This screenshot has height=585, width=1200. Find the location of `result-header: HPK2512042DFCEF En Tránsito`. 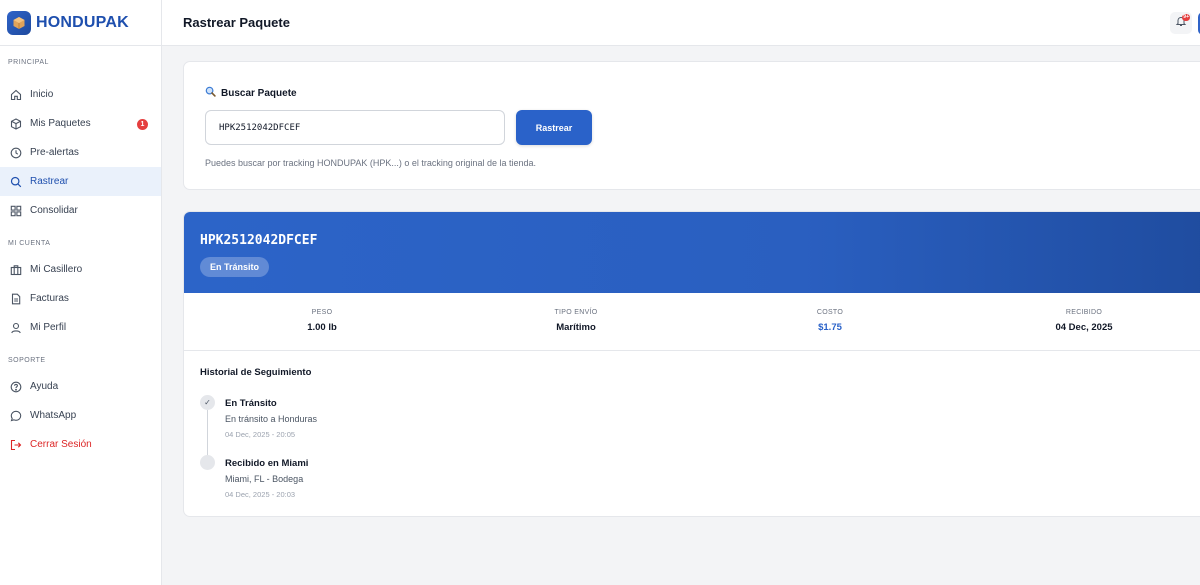

result-header: HPK2512042DFCEF En Tránsito is located at coordinates (692, 252).